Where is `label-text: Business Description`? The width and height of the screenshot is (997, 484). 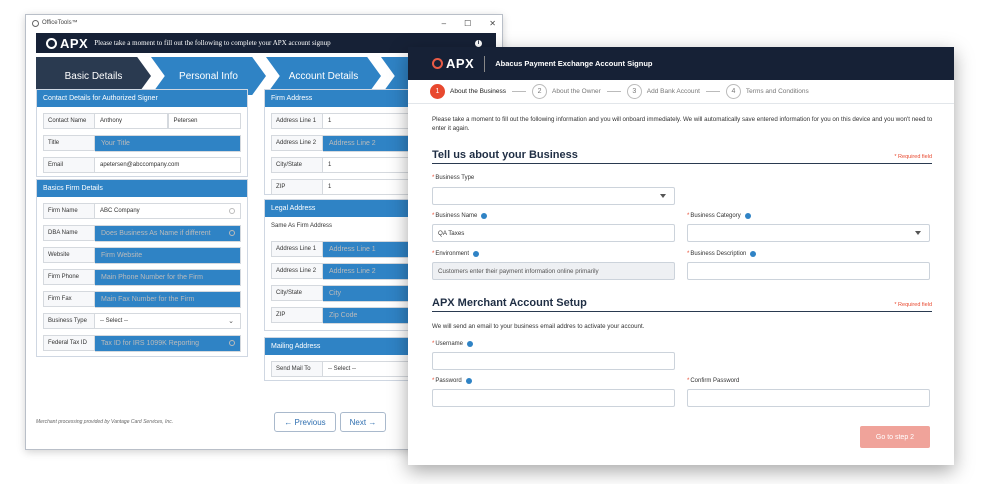
label-text: Business Description is located at coordinates (718, 254).